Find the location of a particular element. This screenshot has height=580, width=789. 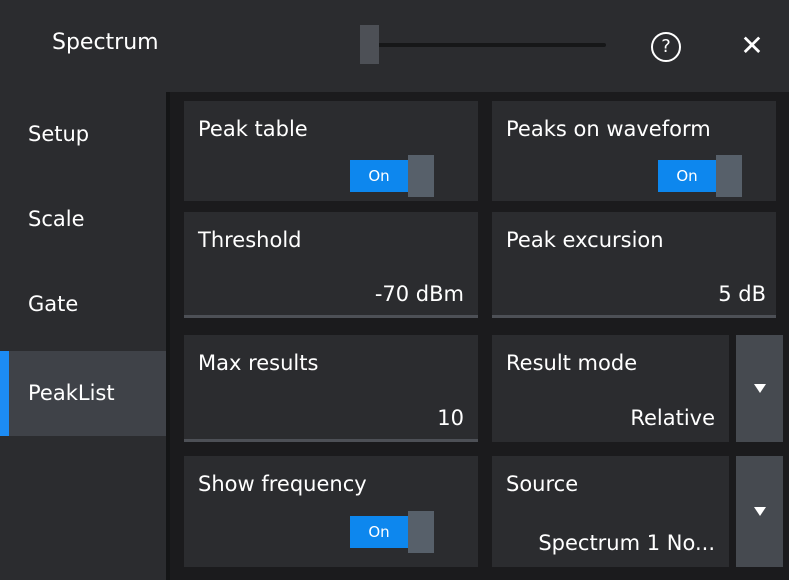

sidebar-item-setup: Setup is located at coordinates (83, 134).